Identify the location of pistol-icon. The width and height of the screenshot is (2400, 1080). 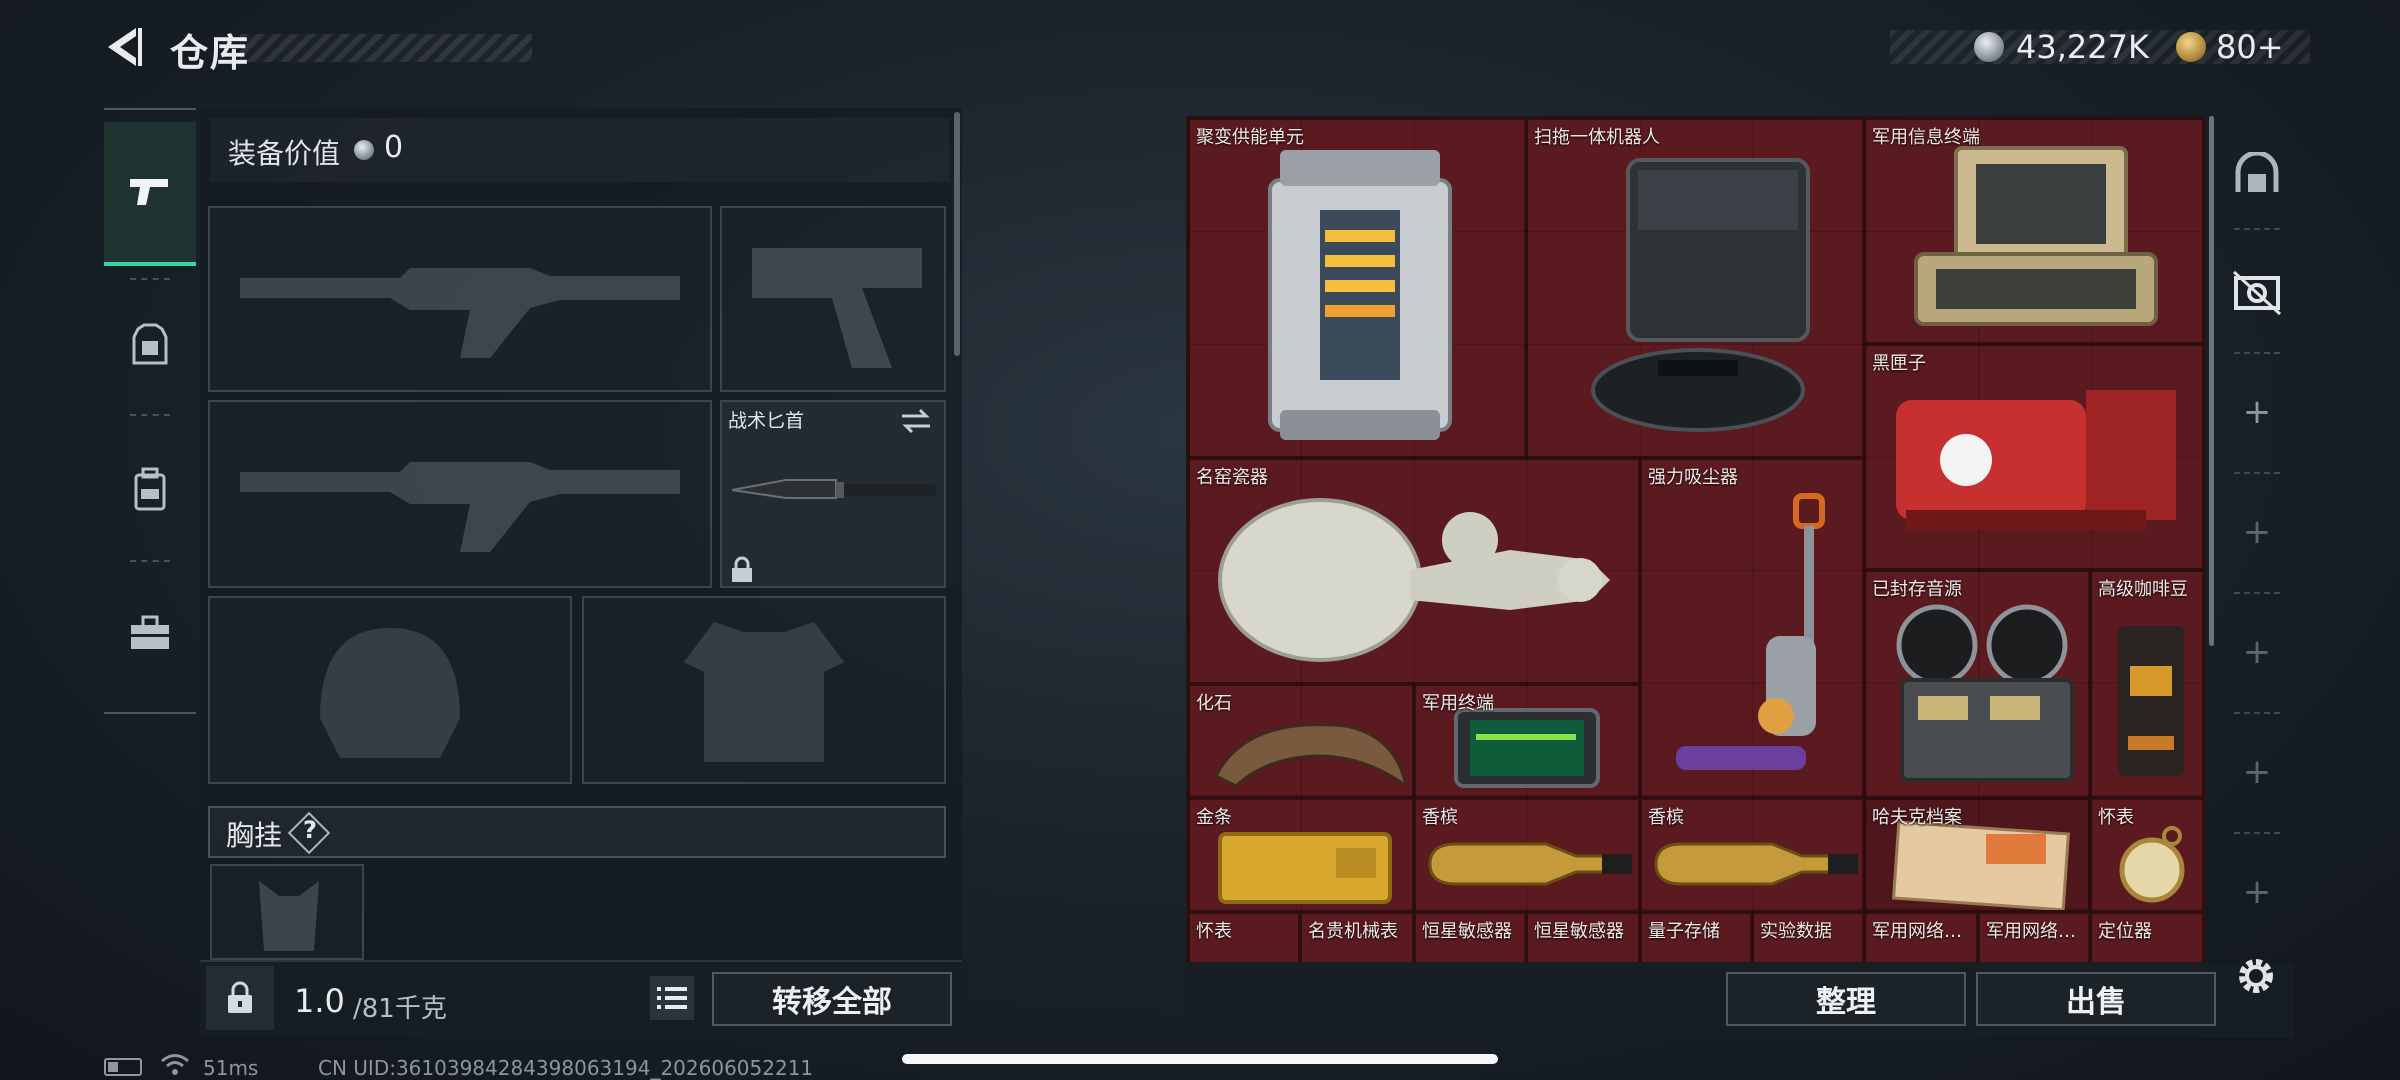
(149, 192).